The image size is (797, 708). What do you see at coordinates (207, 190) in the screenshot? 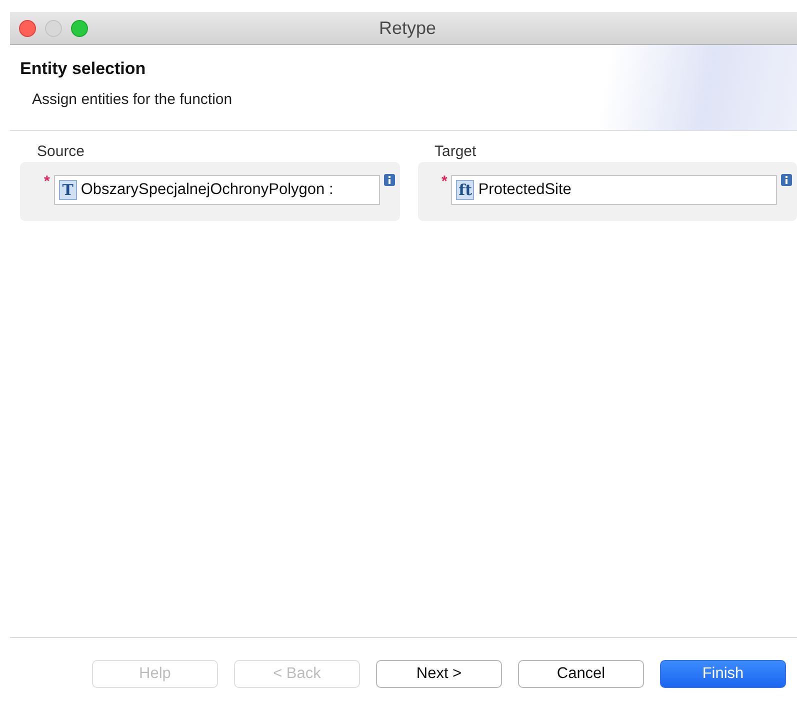
I see `entity-value: ObszarySpecjalnejOchronyPolygon :` at bounding box center [207, 190].